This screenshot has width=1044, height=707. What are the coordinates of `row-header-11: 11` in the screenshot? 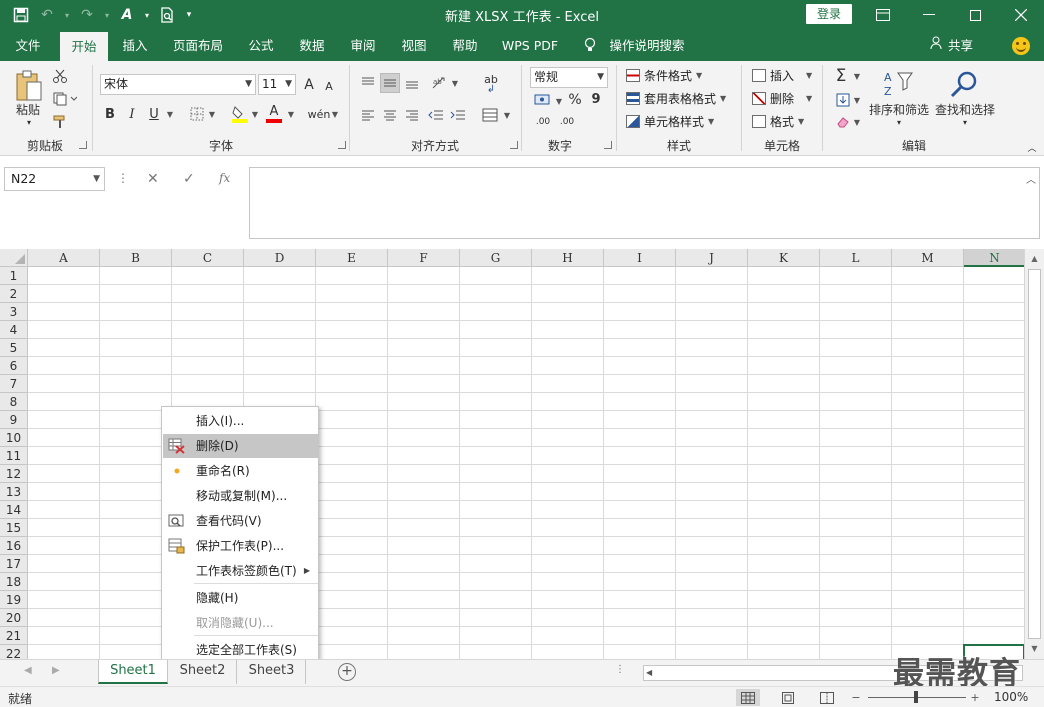 It's located at (14, 456).